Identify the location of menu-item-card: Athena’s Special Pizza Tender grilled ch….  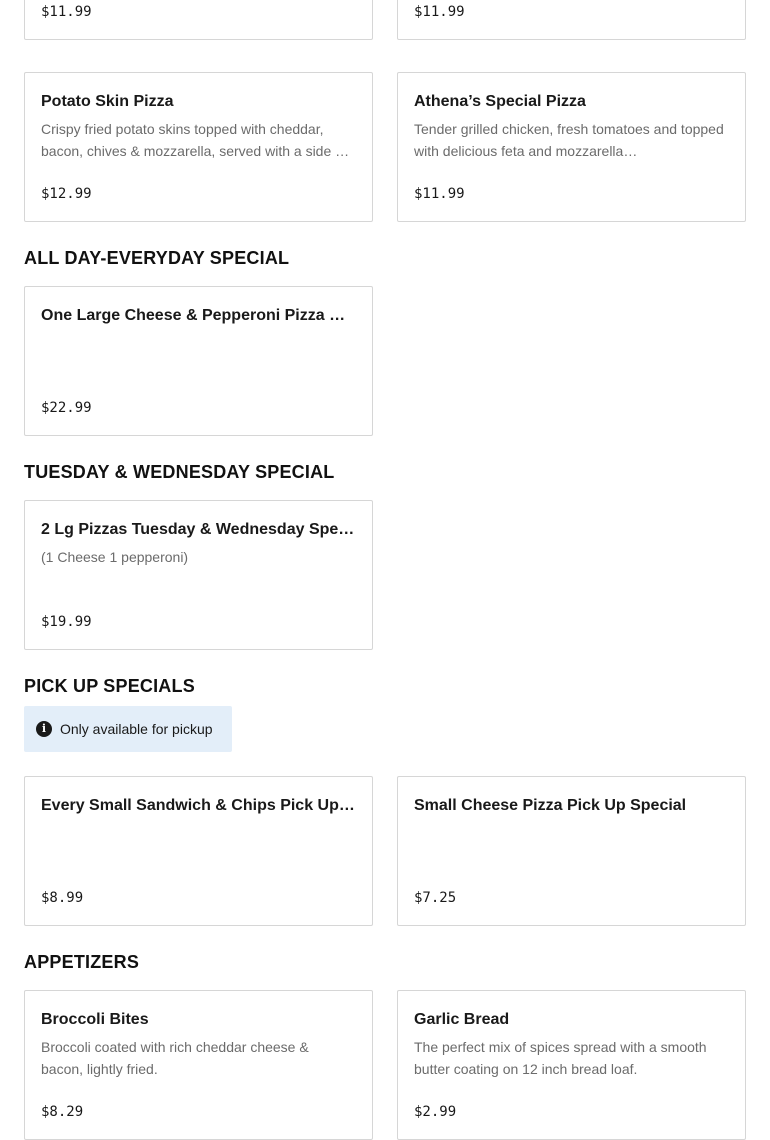
(571, 147).